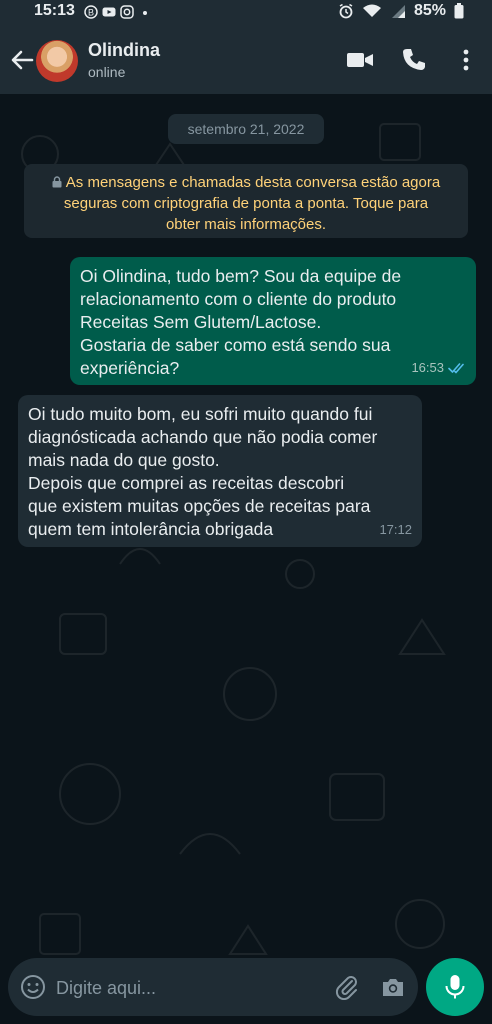  What do you see at coordinates (186, 483) in the screenshot?
I see `message-text-line: Depois que comprei as receitas descobri` at bounding box center [186, 483].